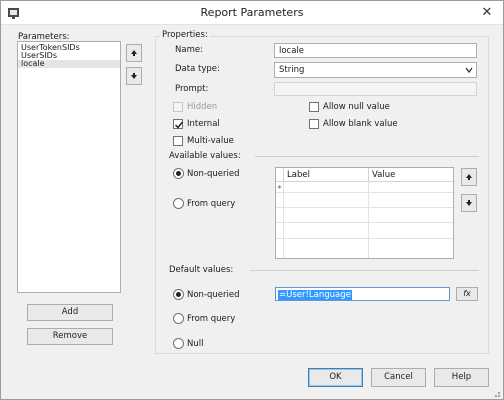  I want to click on allow-null-label: Allow null value, so click(356, 107).